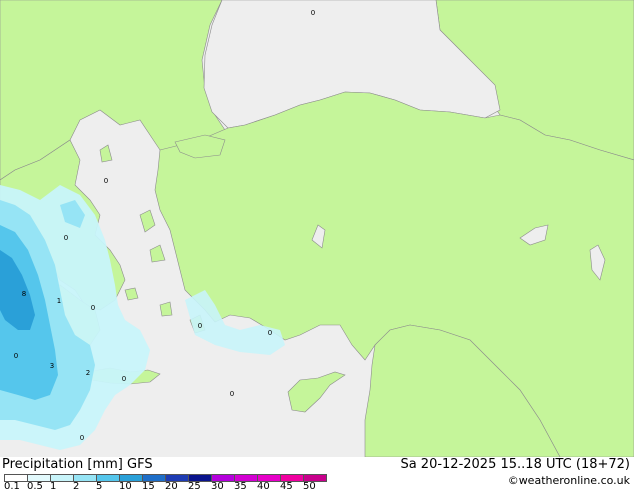 This screenshot has width=634, height=492. Describe the element at coordinates (263, 486) in the screenshot. I see `scale-tick-label: 40` at that location.